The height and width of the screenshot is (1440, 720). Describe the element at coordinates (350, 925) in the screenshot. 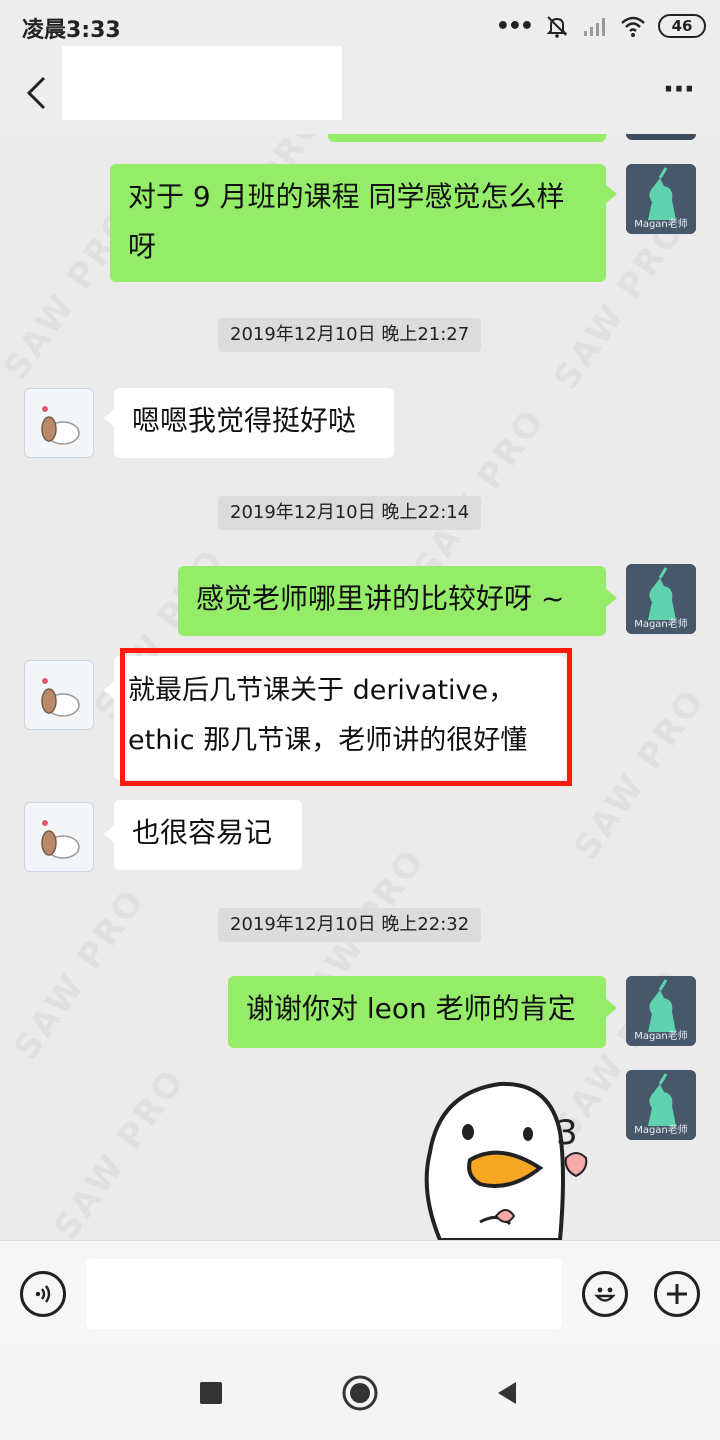

I see `timestamp: 2019年12月10日 晚上22:32` at that location.